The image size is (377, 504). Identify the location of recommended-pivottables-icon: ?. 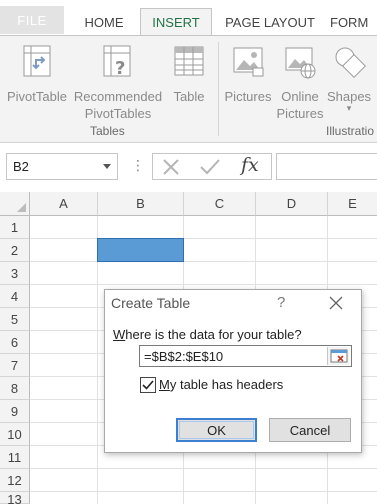
(118, 62).